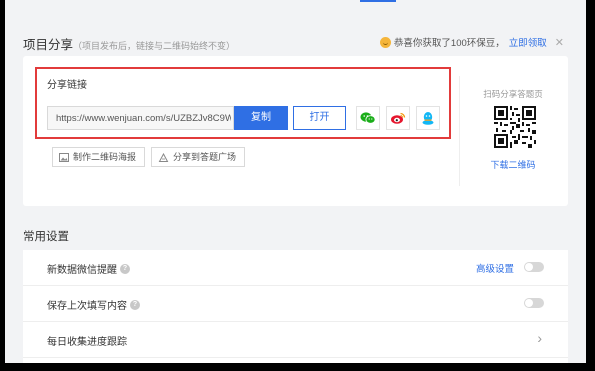 This screenshot has width=595, height=371. What do you see at coordinates (539, 338) in the screenshot?
I see `chevron-right-icon: ›` at bounding box center [539, 338].